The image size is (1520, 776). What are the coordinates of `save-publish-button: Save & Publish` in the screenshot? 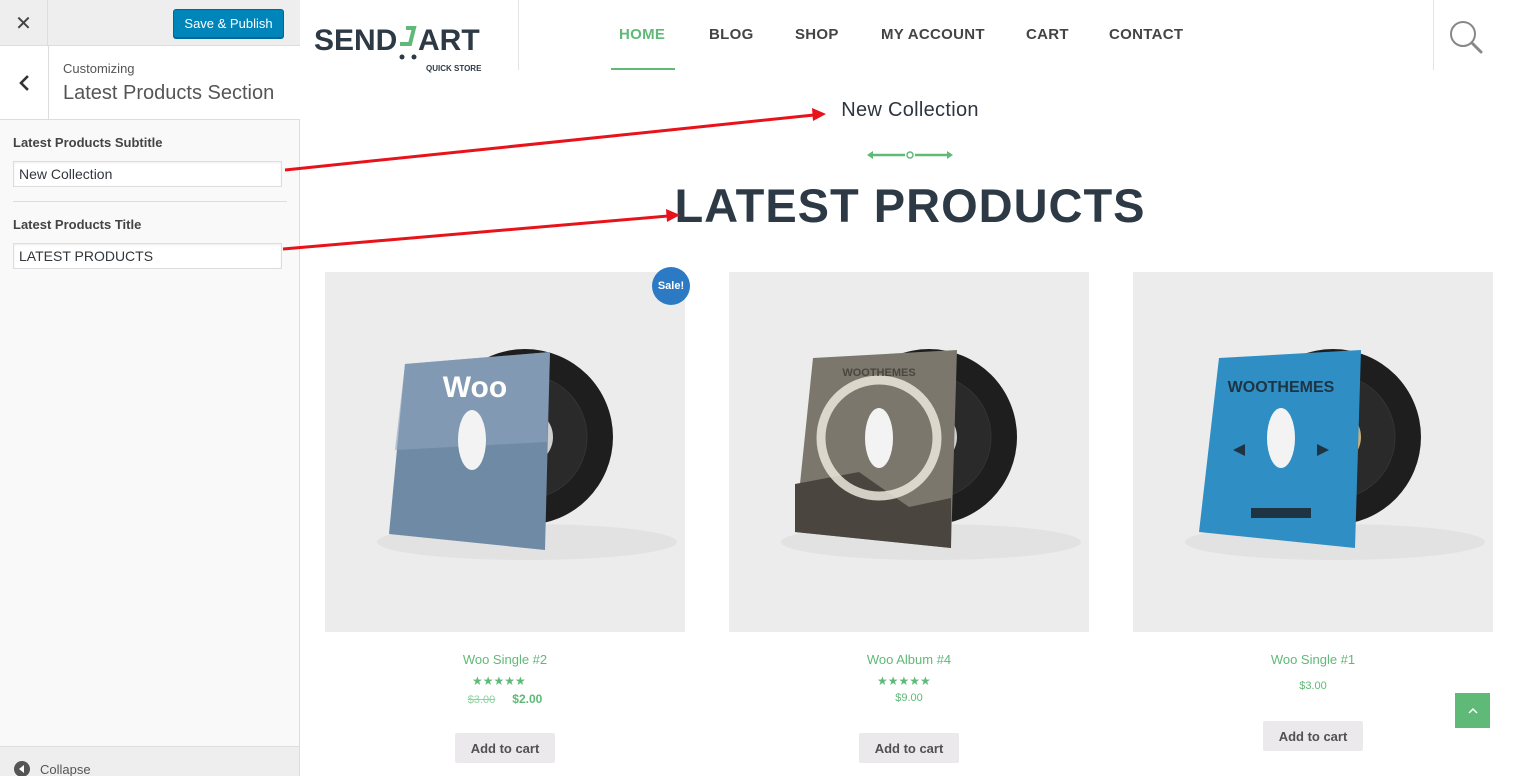 It's located at (228, 23).